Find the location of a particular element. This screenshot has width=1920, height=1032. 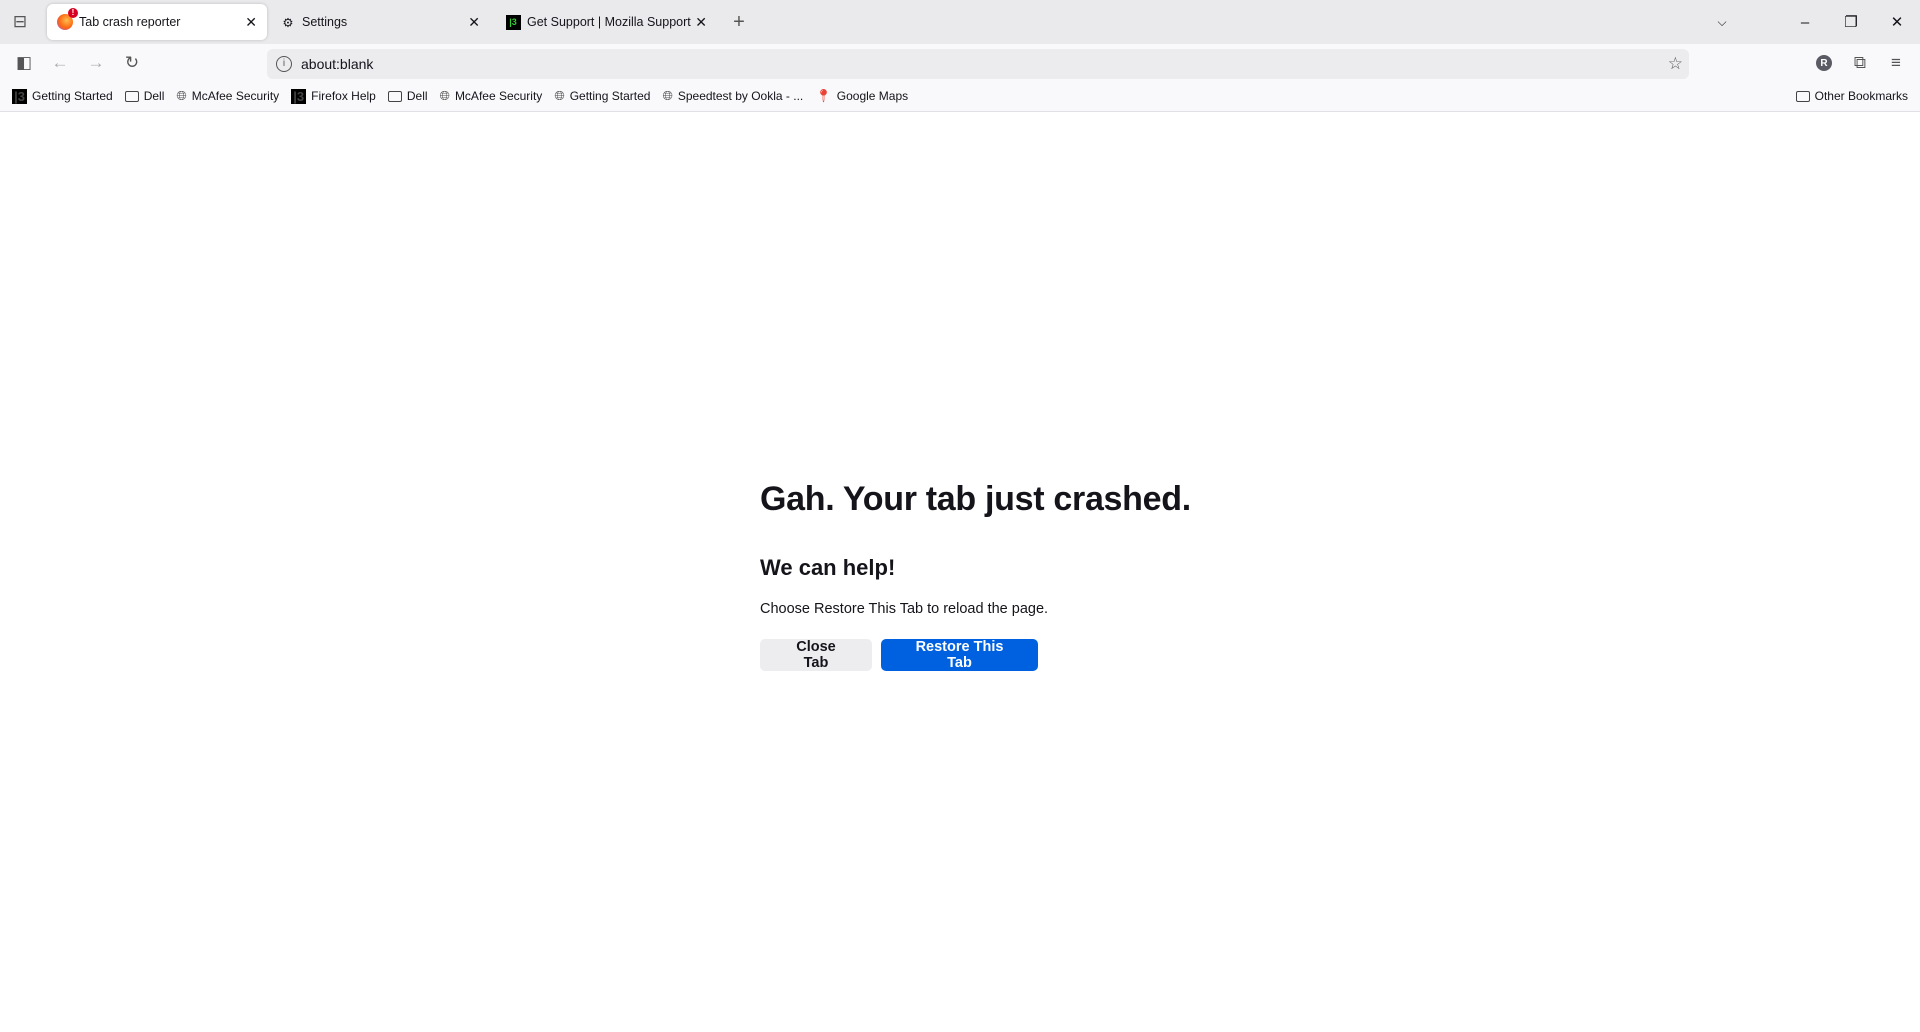

tab-label: Settings is located at coordinates (325, 22).